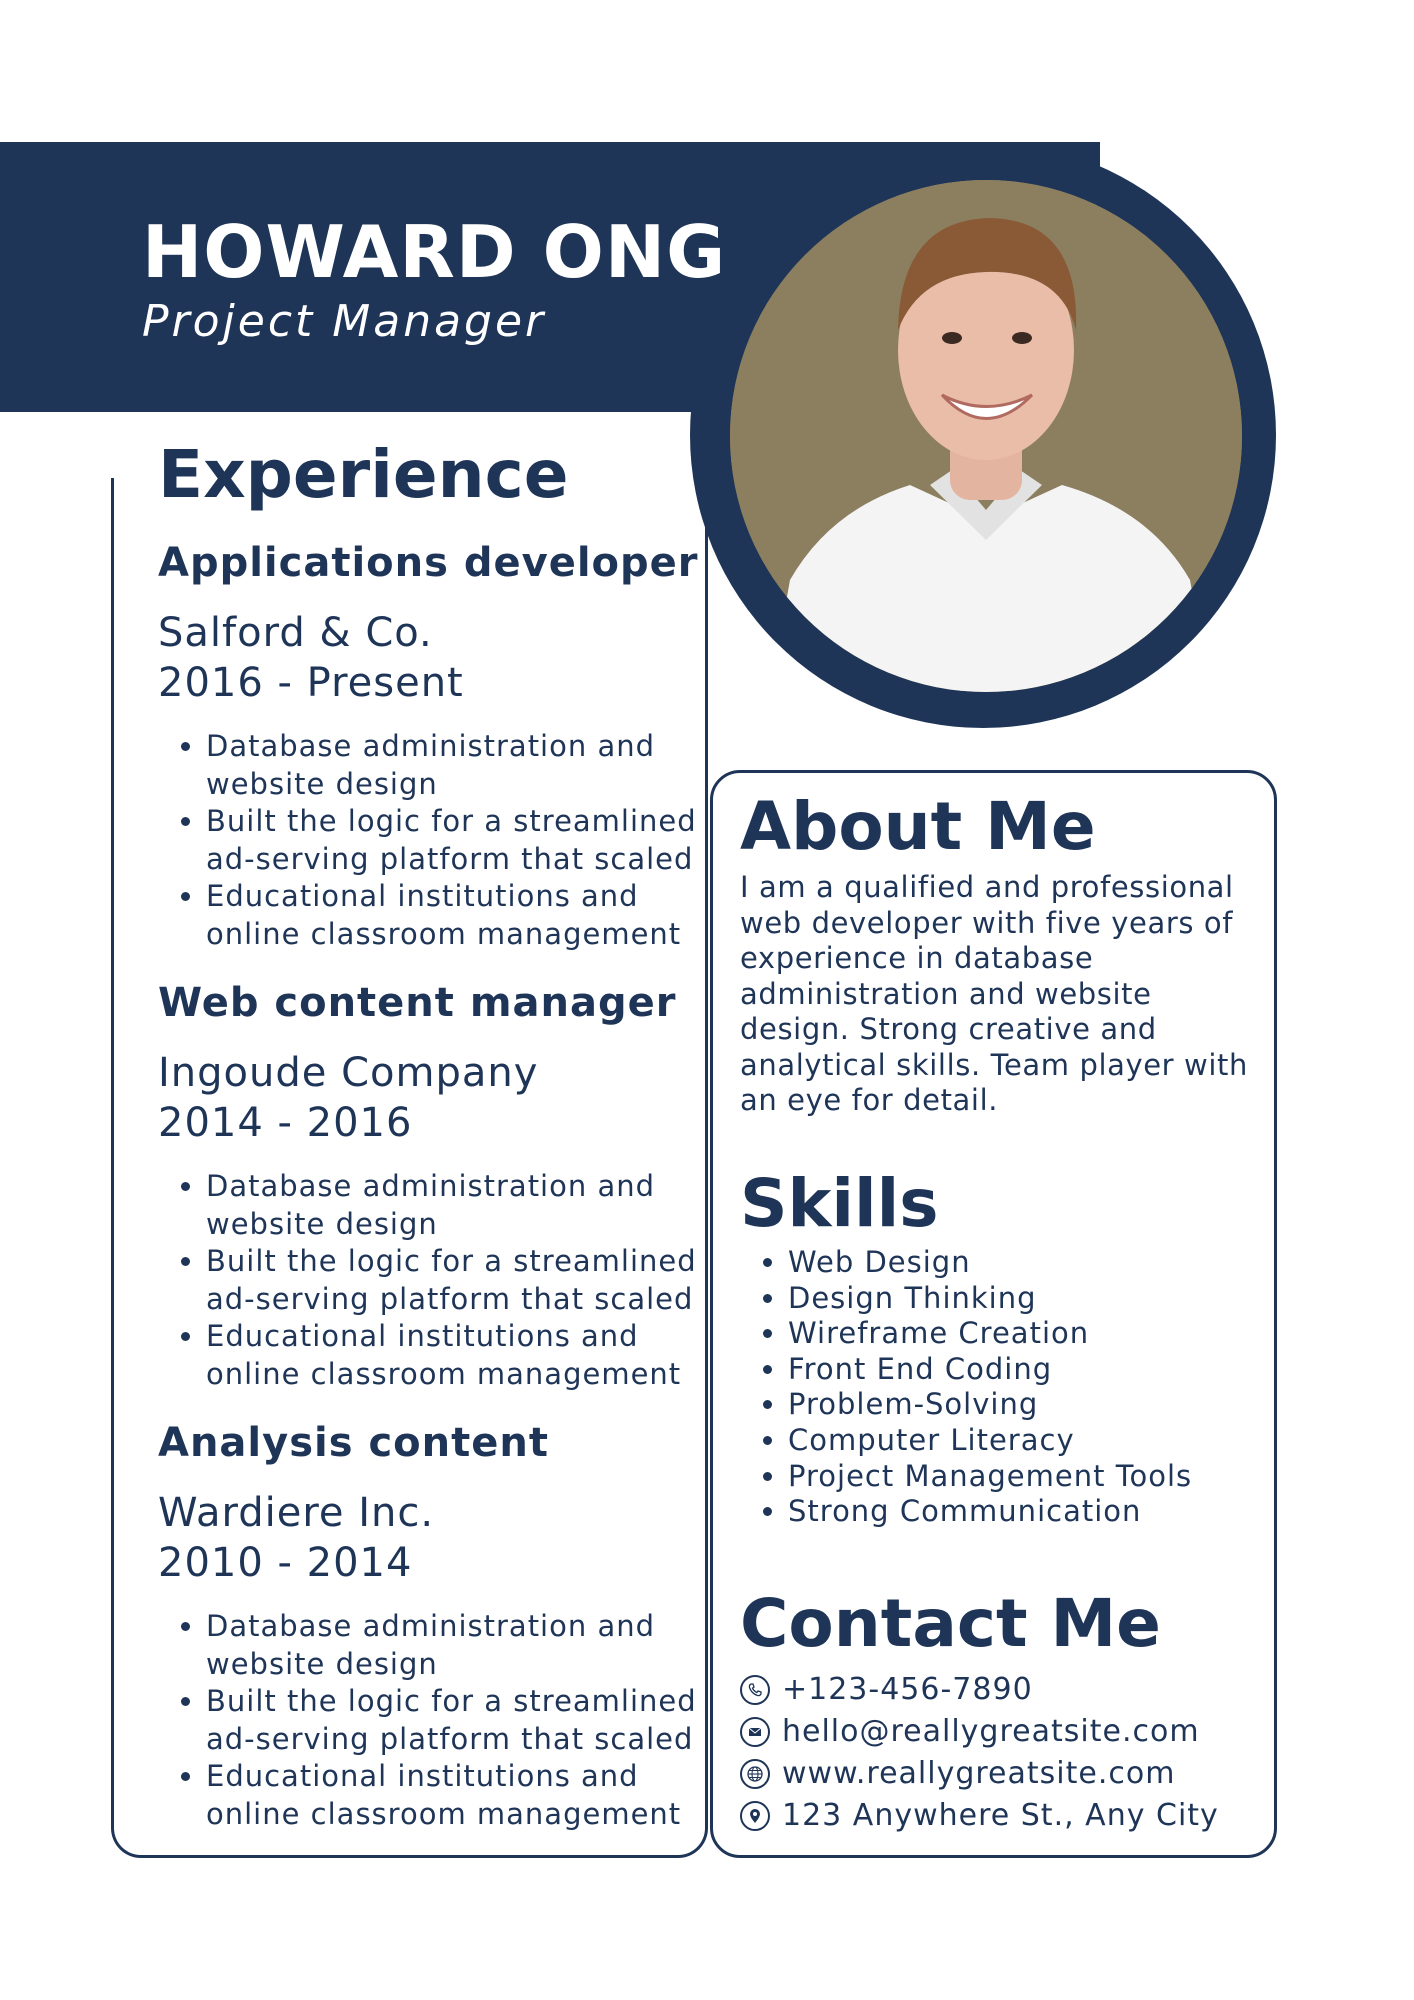  What do you see at coordinates (755, 1731) in the screenshot?
I see `email-icon` at bounding box center [755, 1731].